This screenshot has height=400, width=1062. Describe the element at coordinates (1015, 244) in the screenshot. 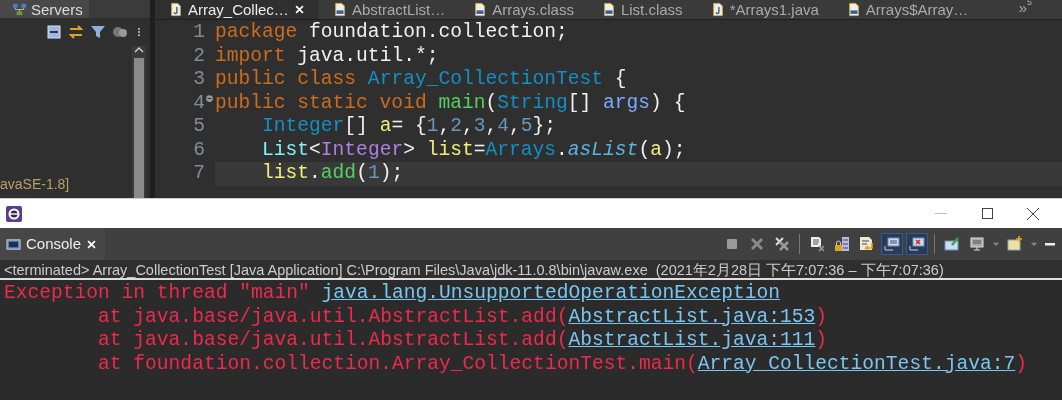

I see `new-console-icon` at that location.